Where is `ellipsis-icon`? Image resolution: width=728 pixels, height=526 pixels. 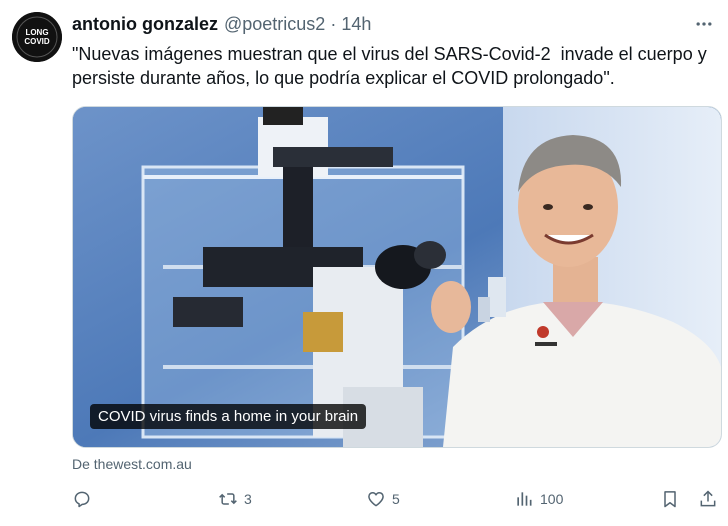
ellipsis-icon is located at coordinates (704, 24).